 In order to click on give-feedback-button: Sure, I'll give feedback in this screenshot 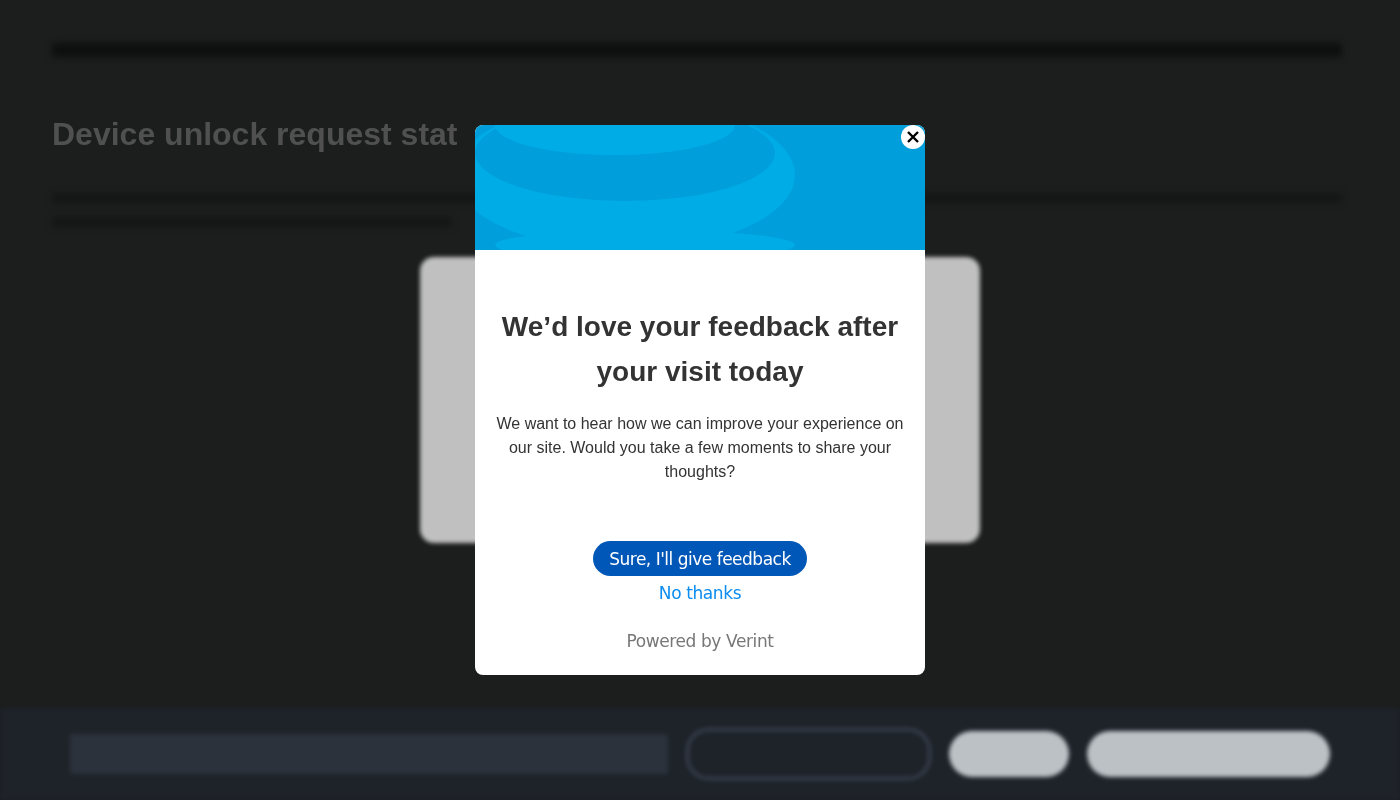, I will do `click(700, 558)`.